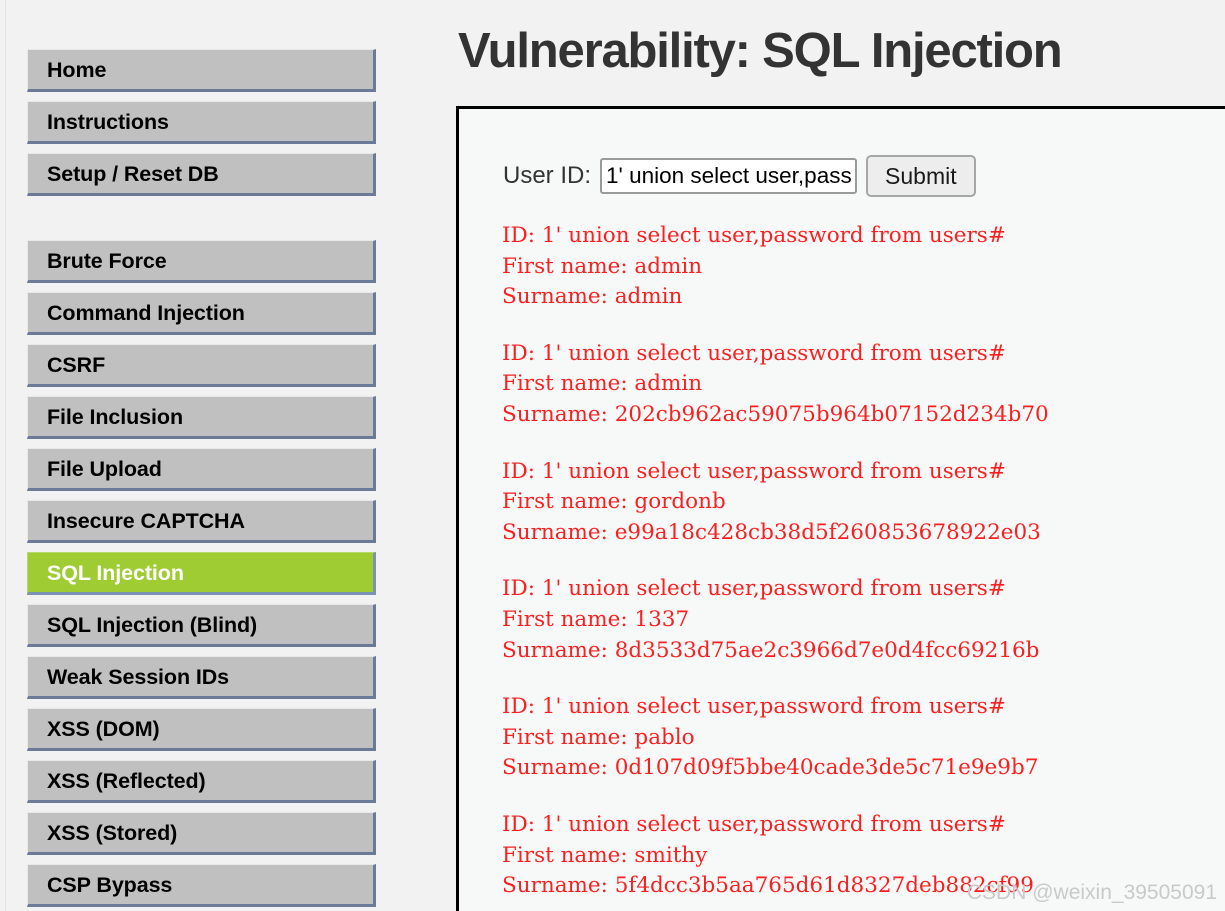 The height and width of the screenshot is (911, 1225). What do you see at coordinates (596, 619) in the screenshot?
I see `result-first-name-line: First name: 1337` at bounding box center [596, 619].